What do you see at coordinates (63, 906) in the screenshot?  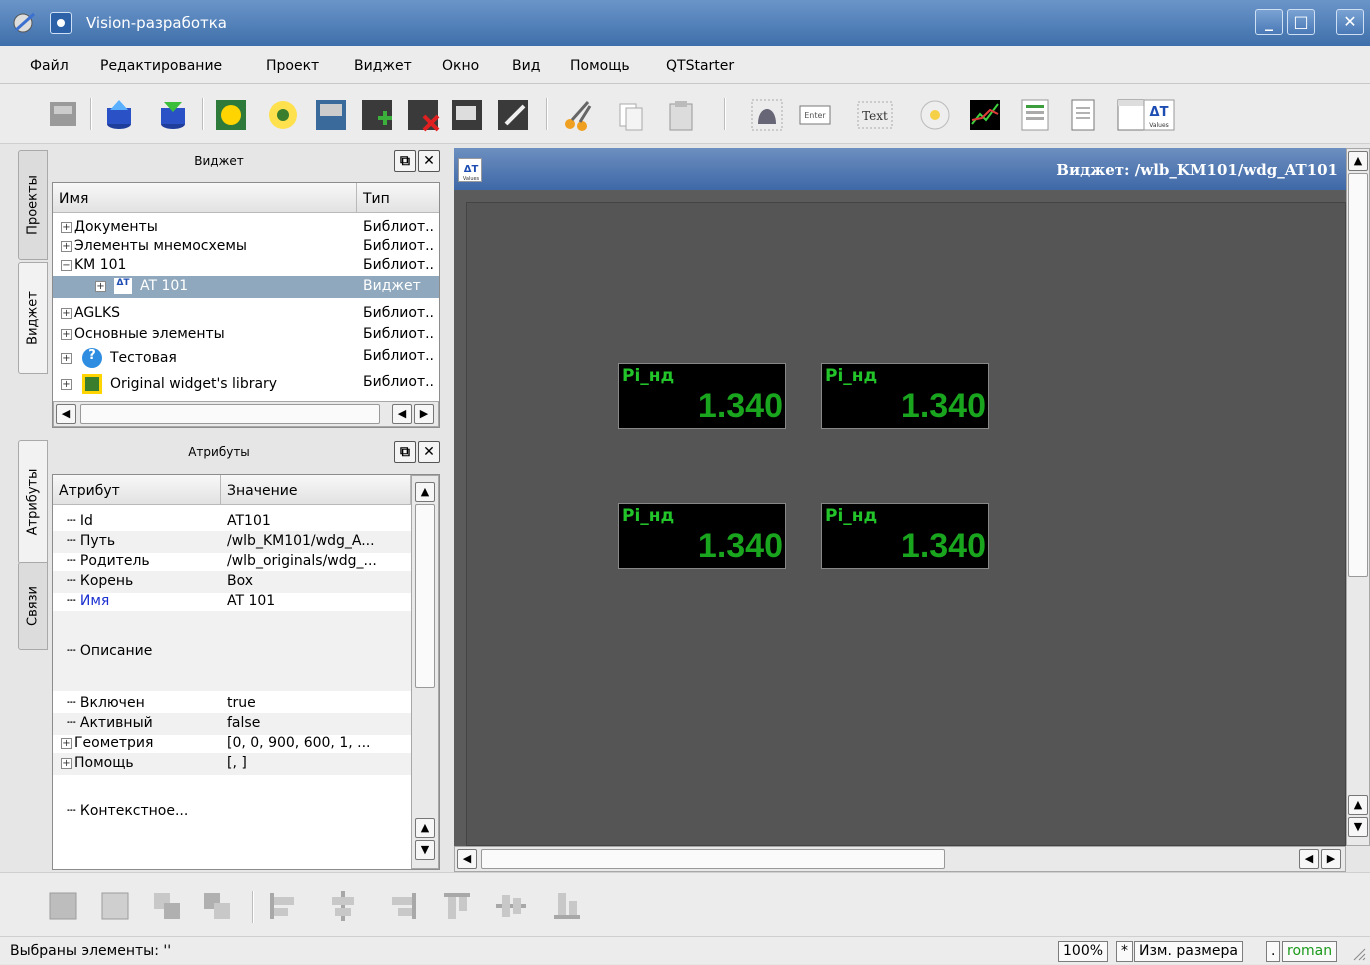 I see `raise-icon` at bounding box center [63, 906].